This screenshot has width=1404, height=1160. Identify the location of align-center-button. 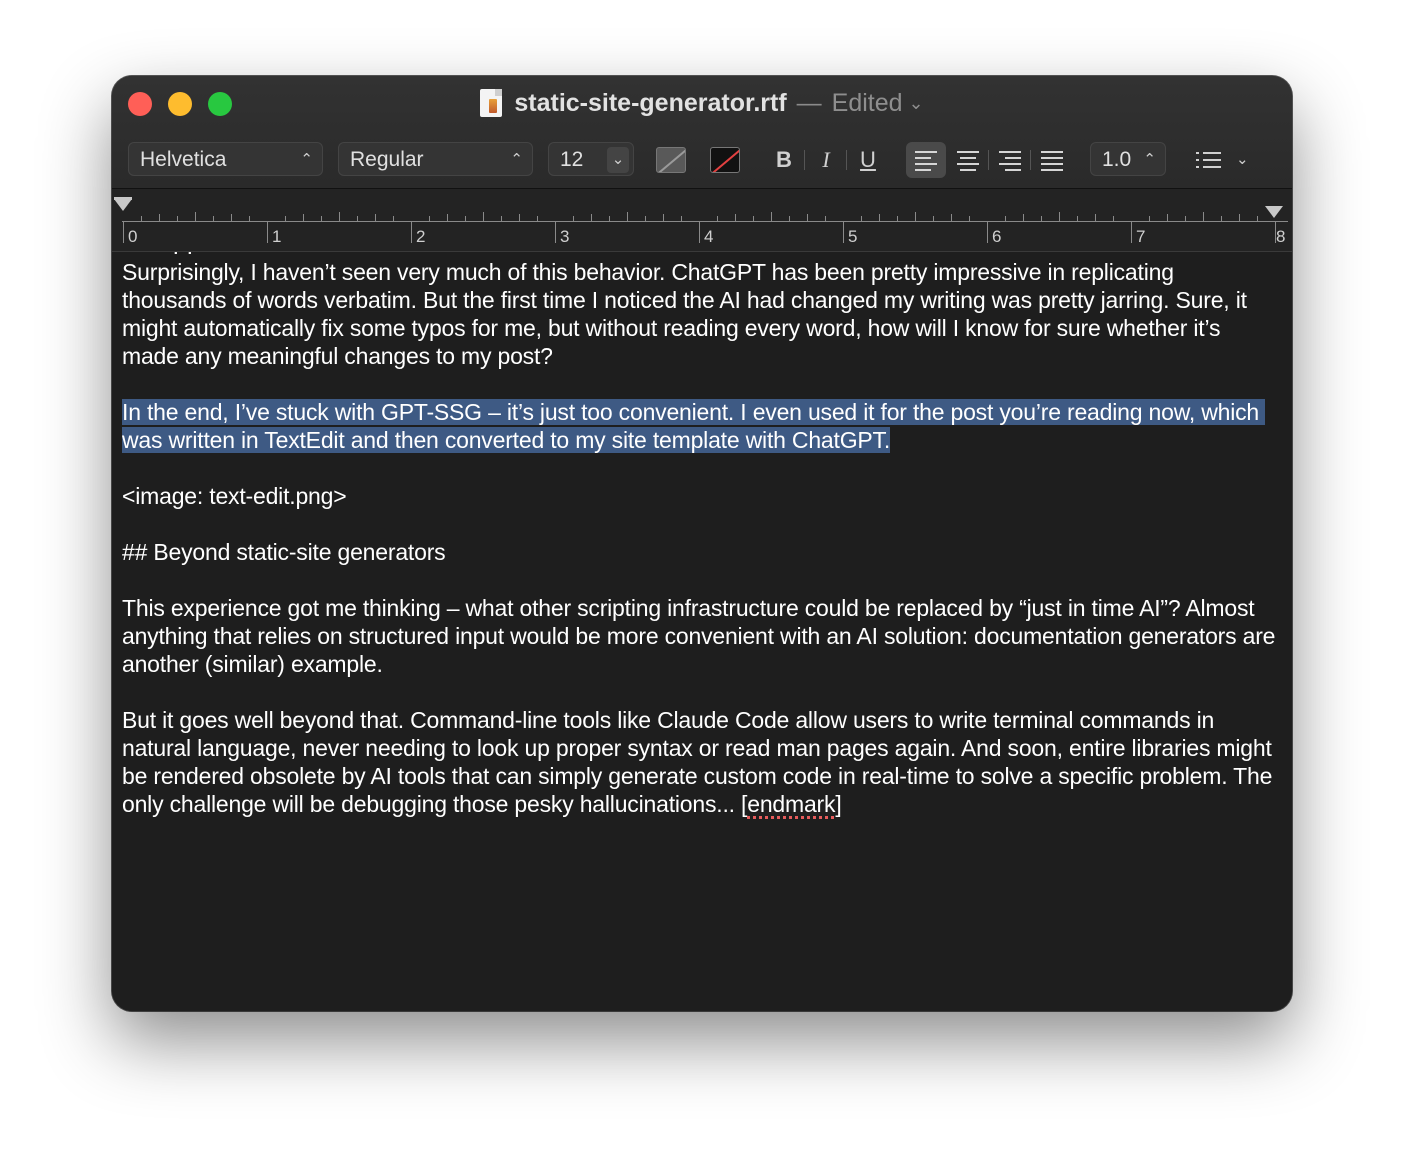
(968, 160).